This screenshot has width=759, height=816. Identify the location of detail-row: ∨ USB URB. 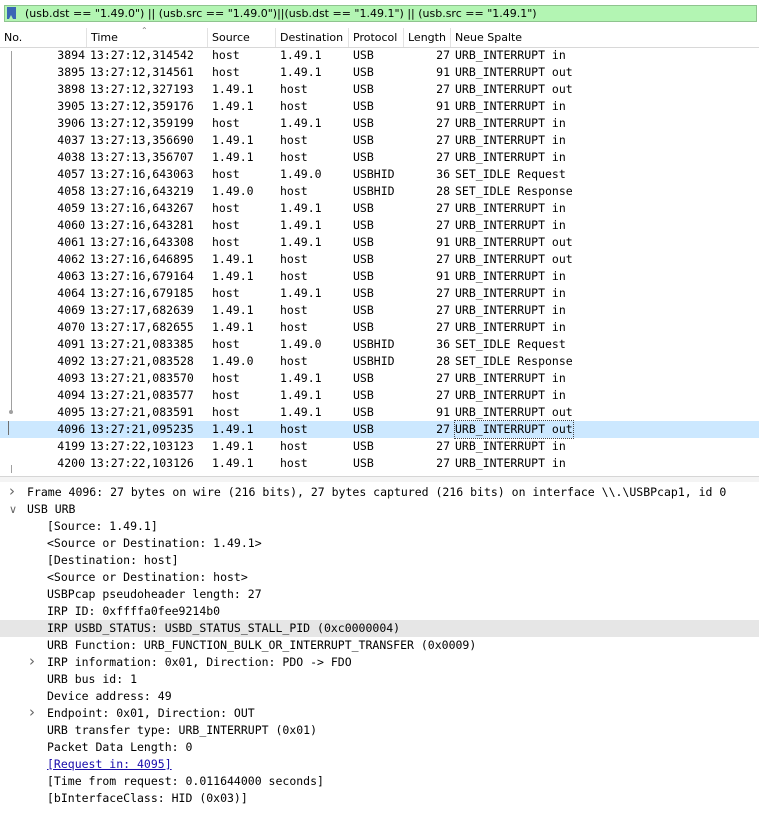
(379, 509).